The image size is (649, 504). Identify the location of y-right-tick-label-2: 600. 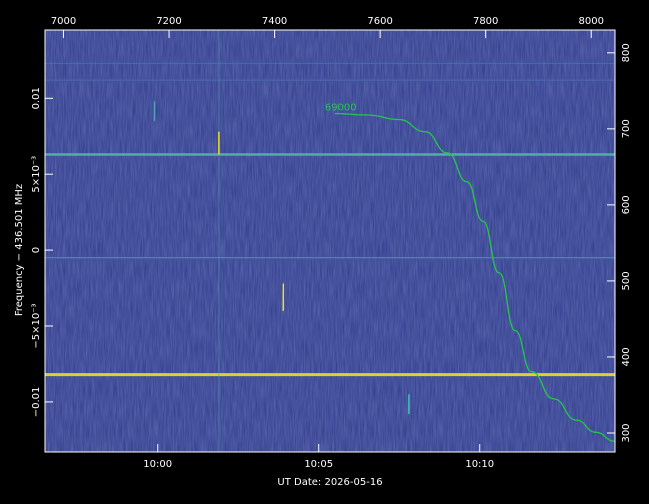
(626, 204).